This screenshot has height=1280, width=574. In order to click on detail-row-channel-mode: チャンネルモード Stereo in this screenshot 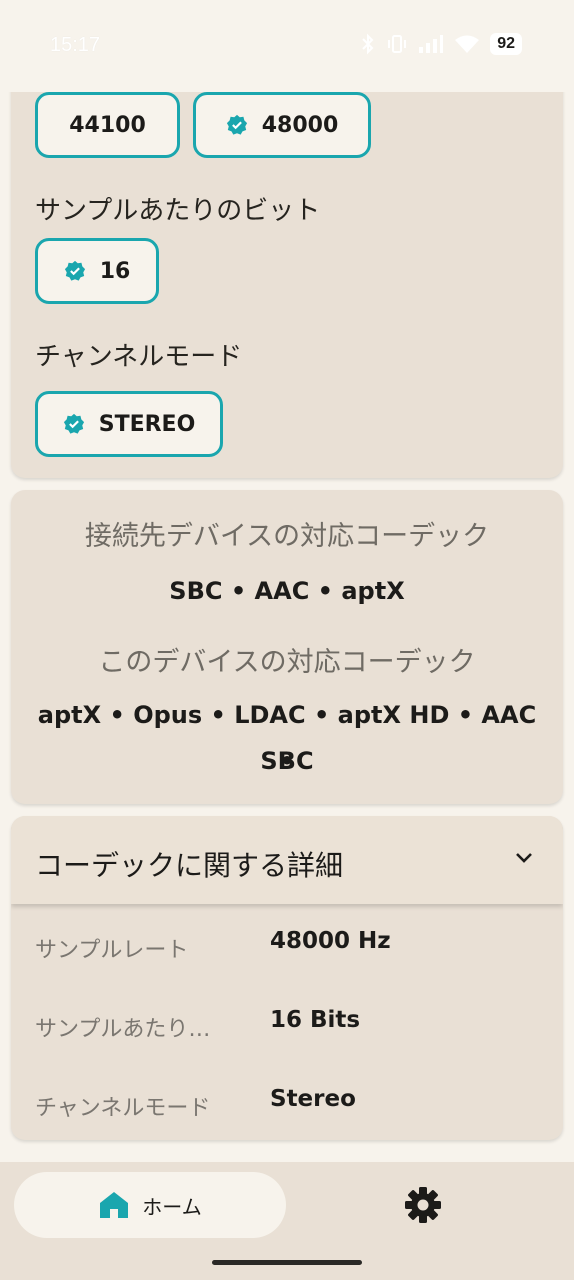, I will do `click(295, 1106)`.